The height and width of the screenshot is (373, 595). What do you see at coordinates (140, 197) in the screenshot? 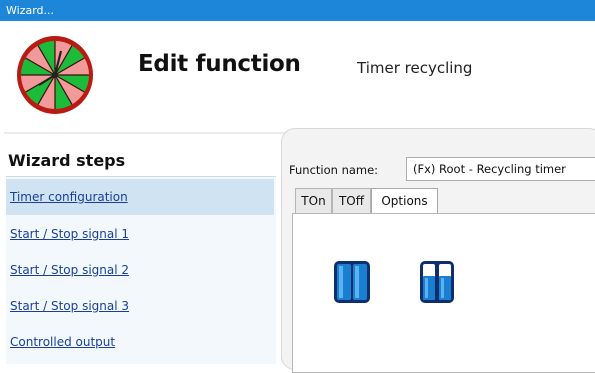
I see `wizard-step-timer-configuration: Timer configuration` at bounding box center [140, 197].